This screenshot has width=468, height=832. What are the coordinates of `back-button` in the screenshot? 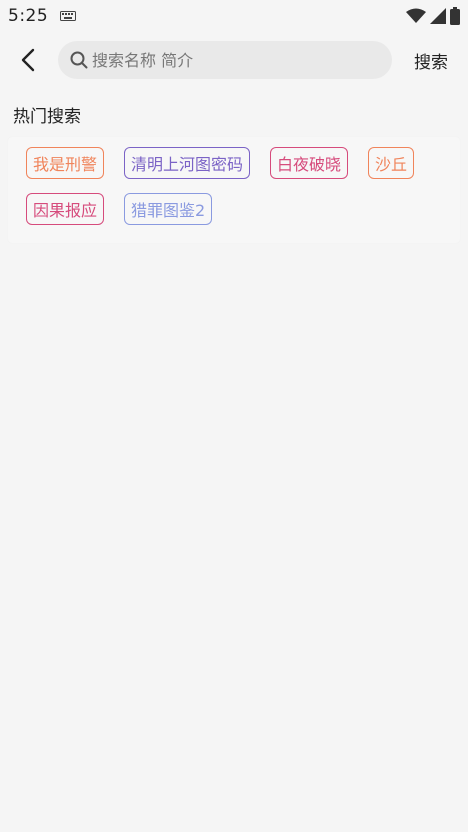 It's located at (28, 60).